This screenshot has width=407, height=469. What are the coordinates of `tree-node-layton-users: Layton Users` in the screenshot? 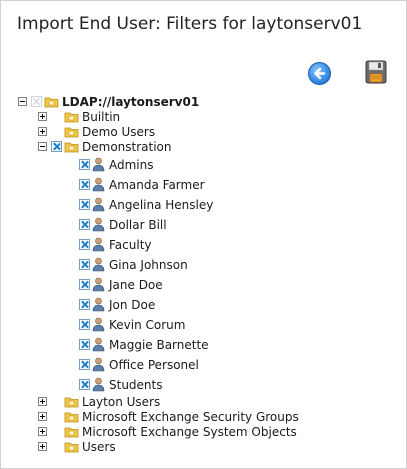 It's located at (99, 401).